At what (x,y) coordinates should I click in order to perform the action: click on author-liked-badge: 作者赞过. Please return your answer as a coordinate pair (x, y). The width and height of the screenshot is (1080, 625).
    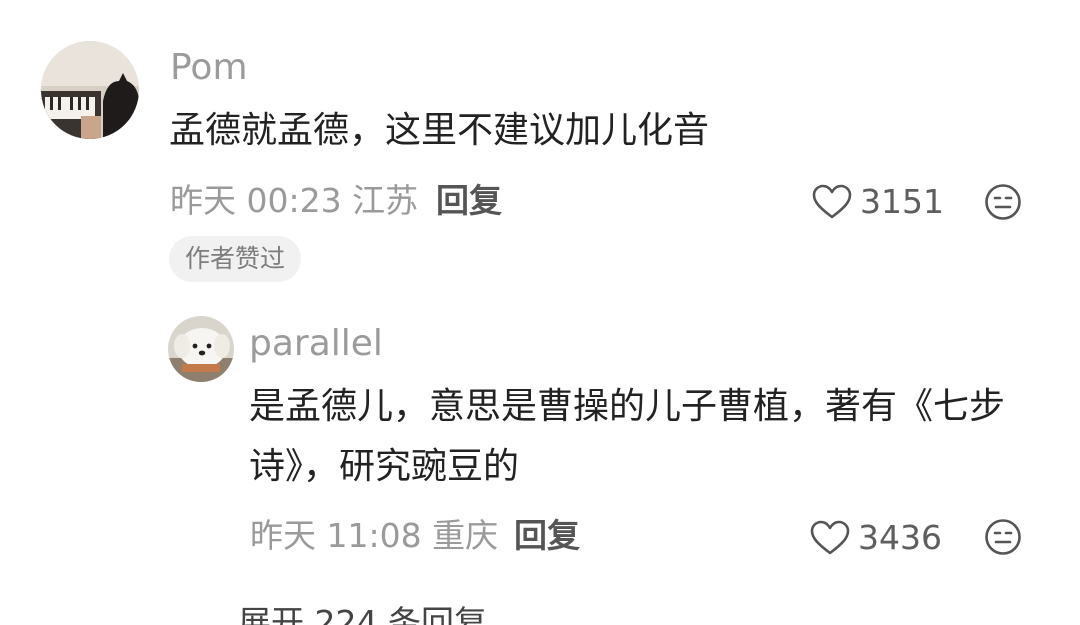
    Looking at the image, I should click on (235, 259).